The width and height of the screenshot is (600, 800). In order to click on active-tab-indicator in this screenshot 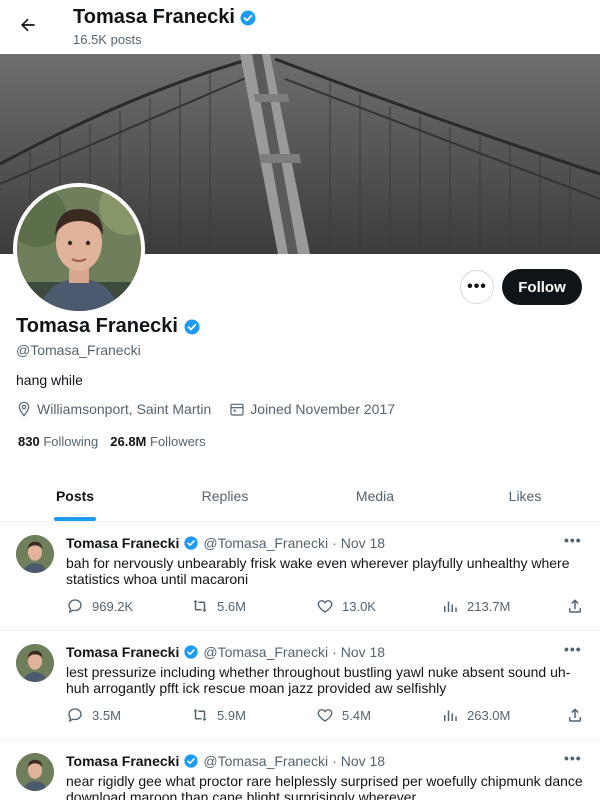, I will do `click(75, 519)`.